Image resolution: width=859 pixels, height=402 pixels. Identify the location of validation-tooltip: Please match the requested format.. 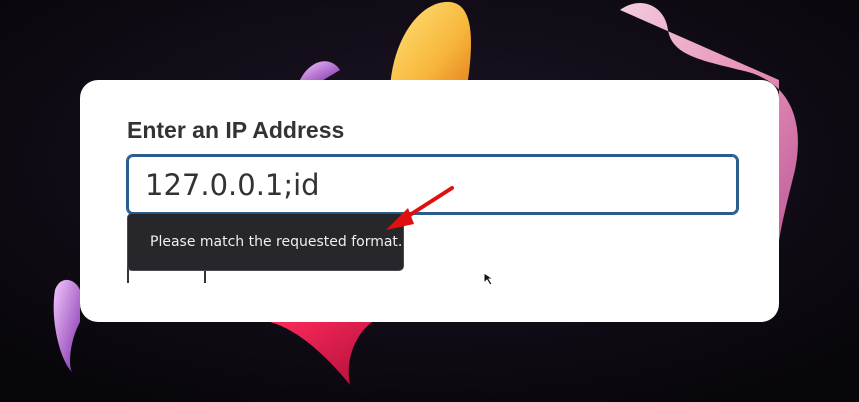
(265, 242).